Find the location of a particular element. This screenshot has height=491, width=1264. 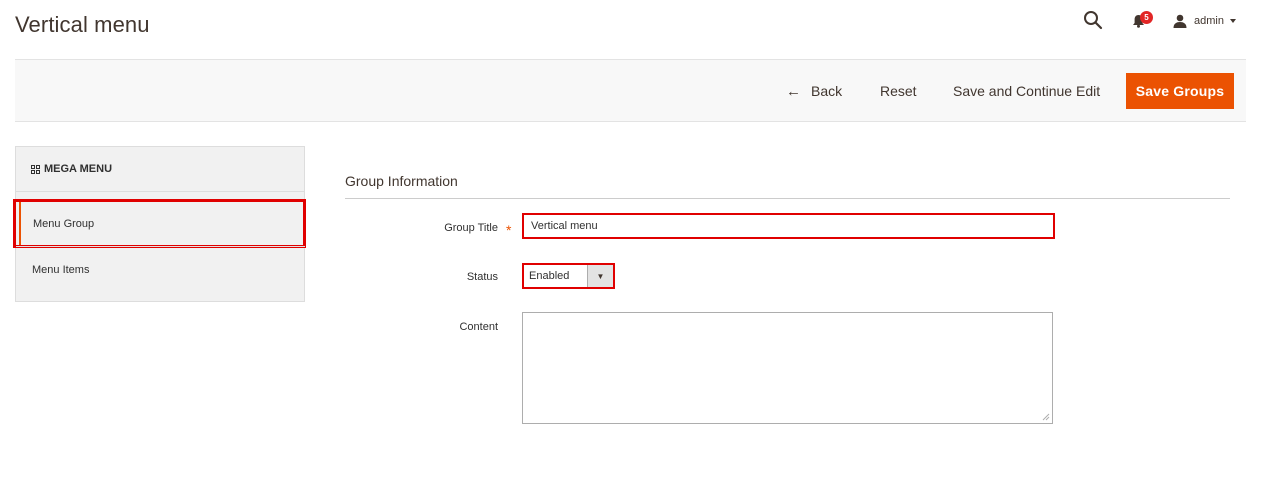

content-label: Content is located at coordinates (478, 327).